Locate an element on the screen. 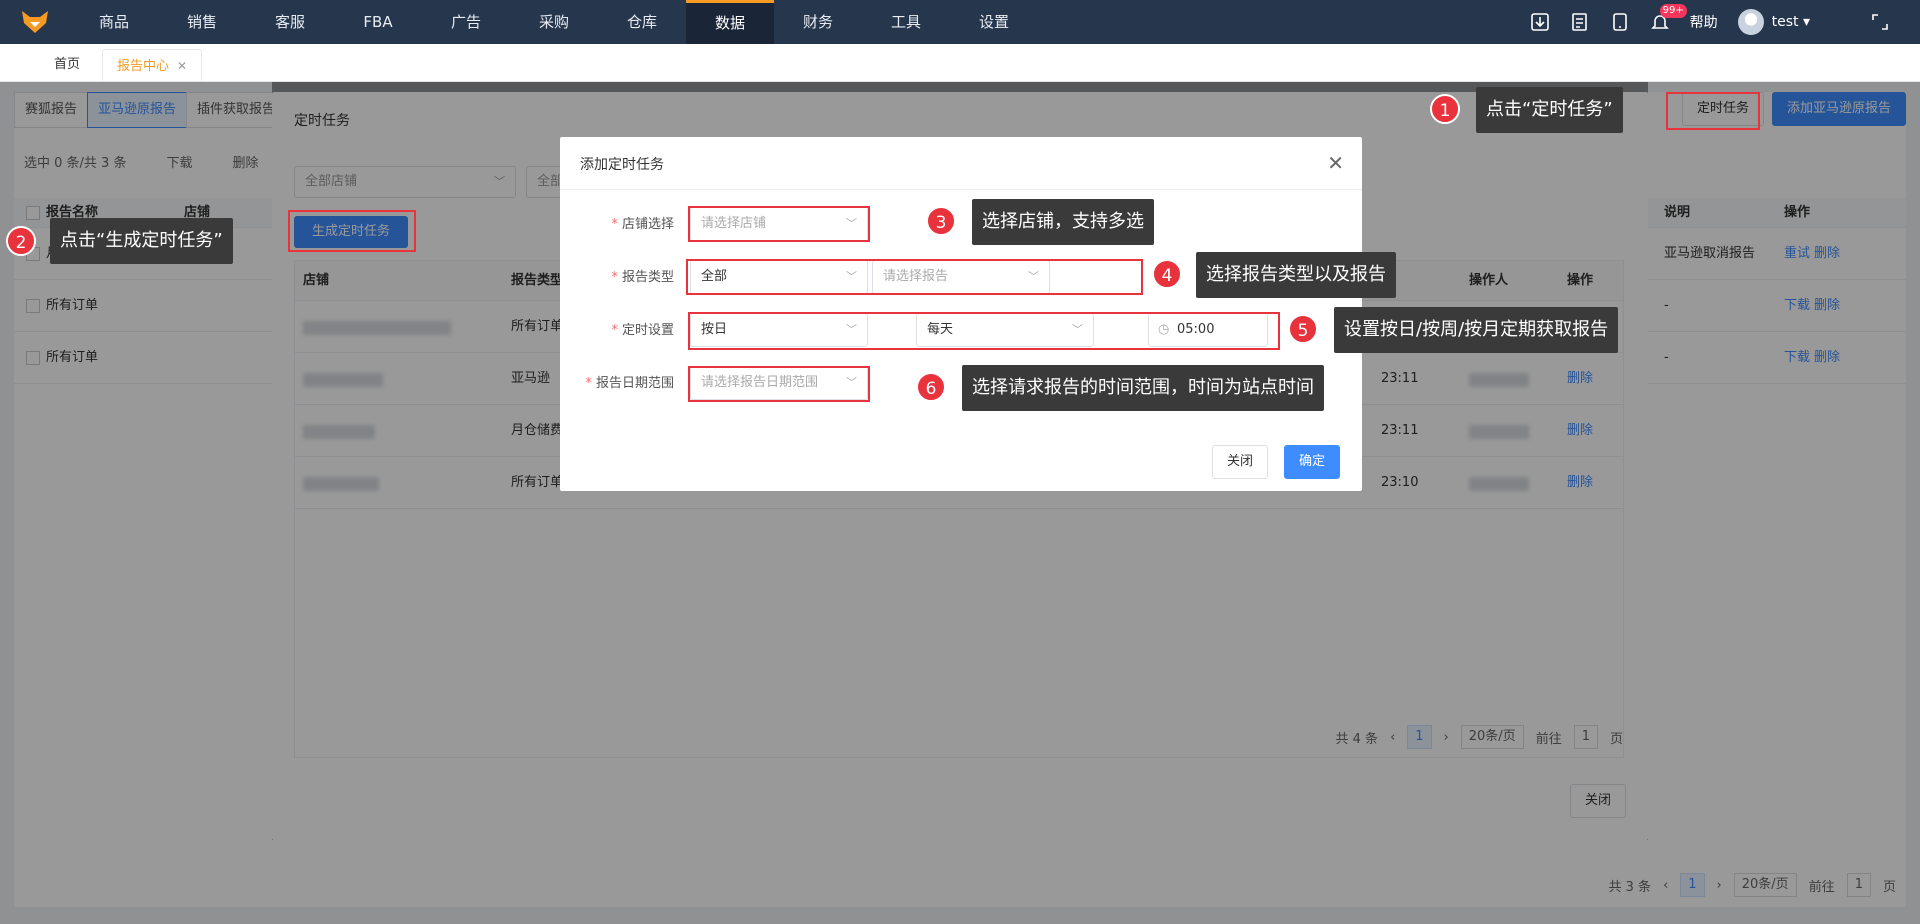 This screenshot has width=1920, height=924. step-number: 1 is located at coordinates (1445, 109).